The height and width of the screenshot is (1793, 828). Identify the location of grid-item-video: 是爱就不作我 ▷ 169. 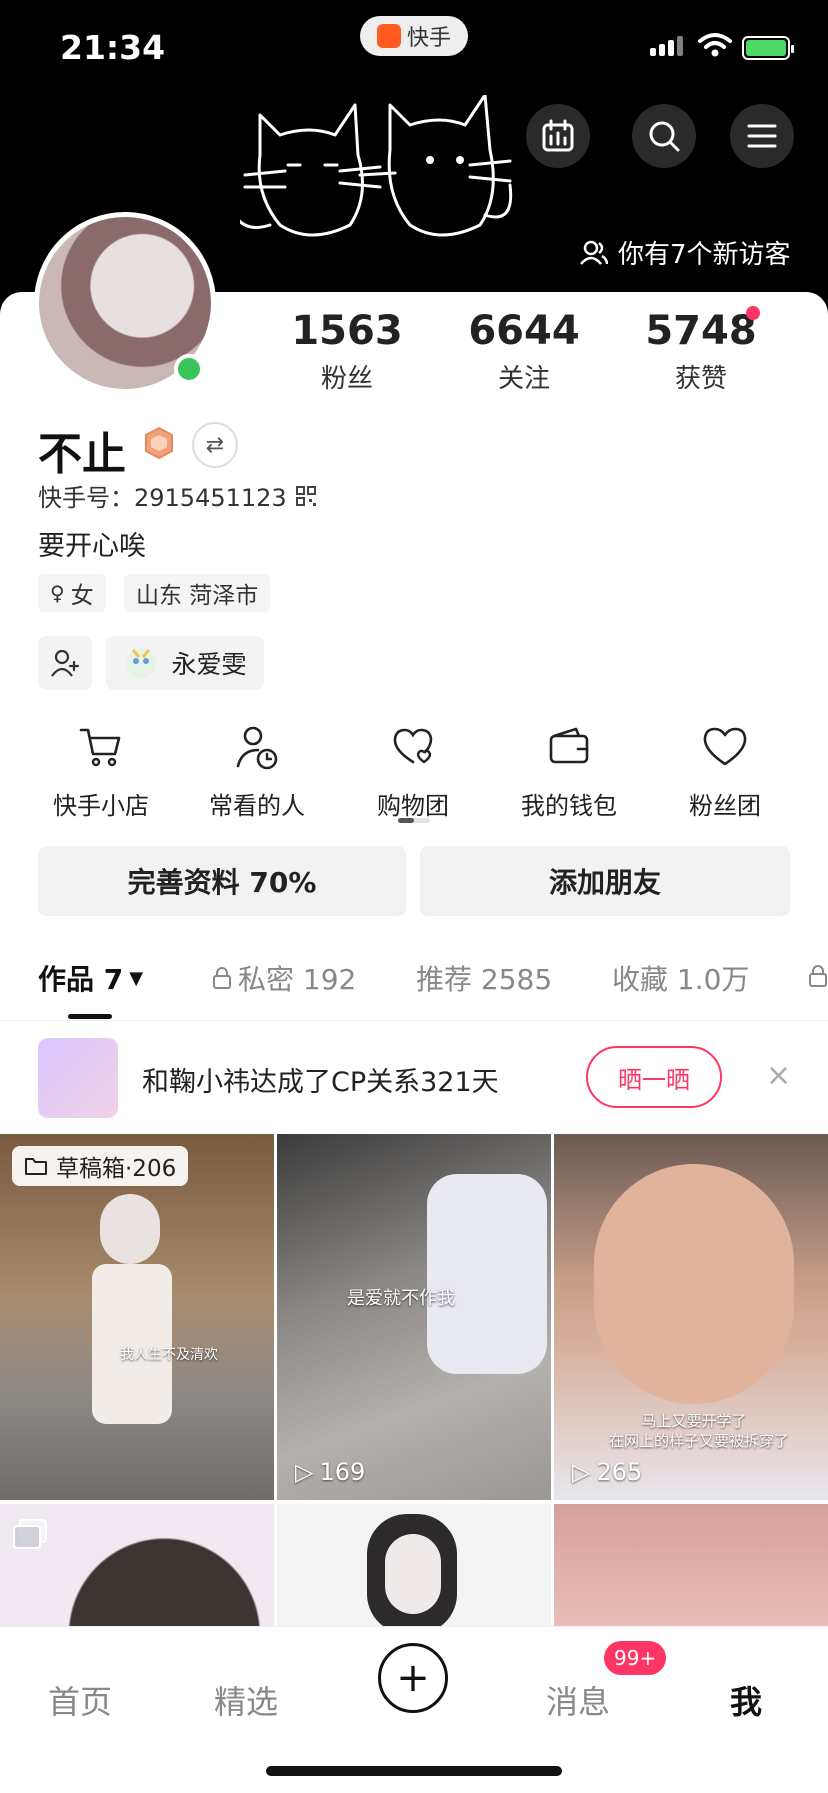
(414, 1317).